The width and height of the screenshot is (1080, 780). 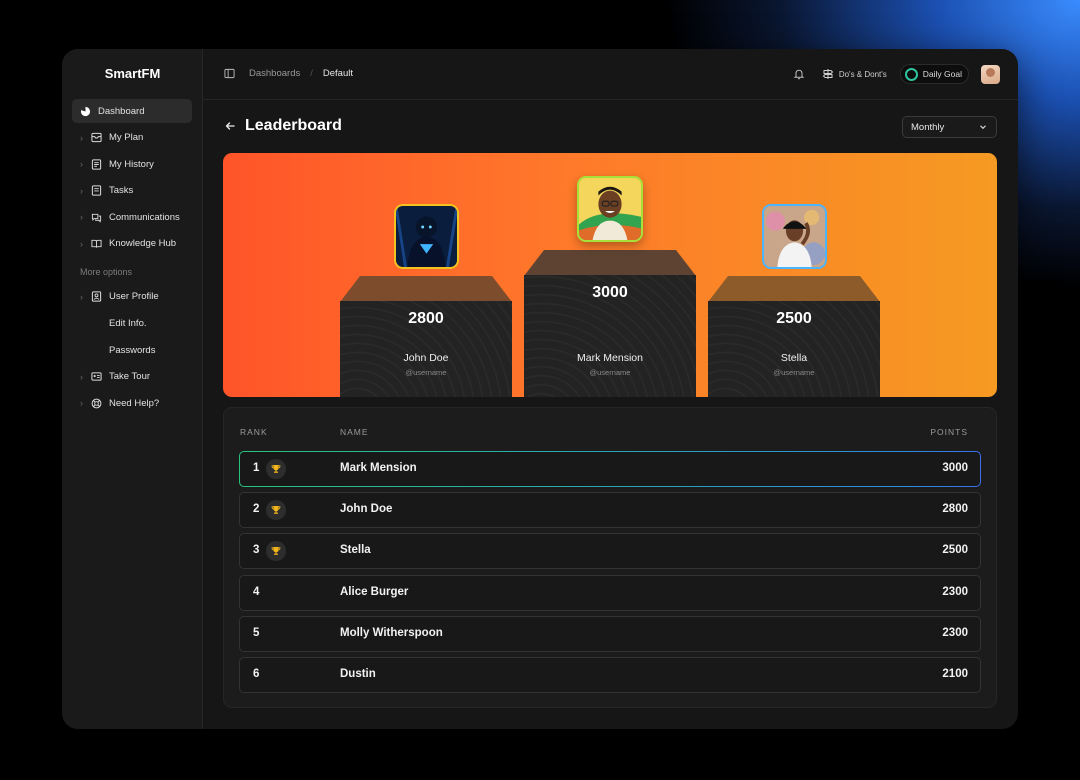 I want to click on sidebar-item-label: Communications, so click(x=144, y=217).